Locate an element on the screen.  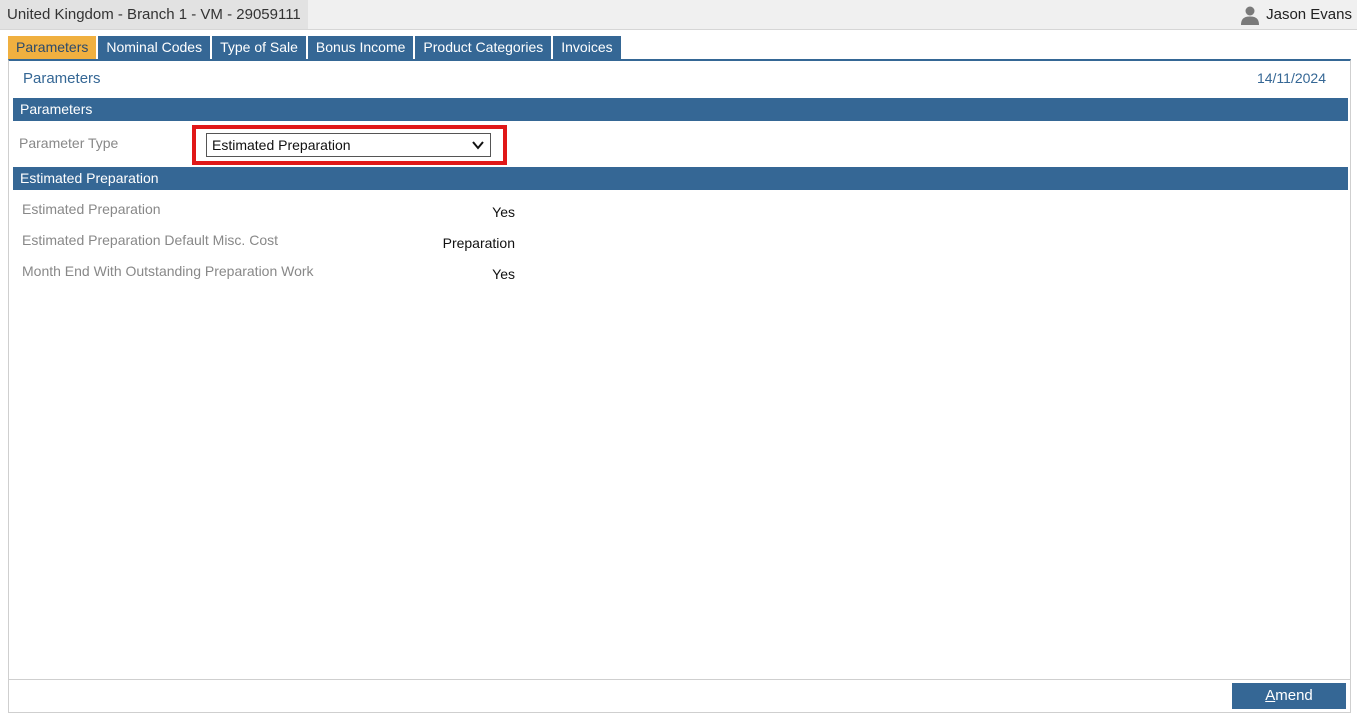
amend-label-rest: mend is located at coordinates (1294, 695).